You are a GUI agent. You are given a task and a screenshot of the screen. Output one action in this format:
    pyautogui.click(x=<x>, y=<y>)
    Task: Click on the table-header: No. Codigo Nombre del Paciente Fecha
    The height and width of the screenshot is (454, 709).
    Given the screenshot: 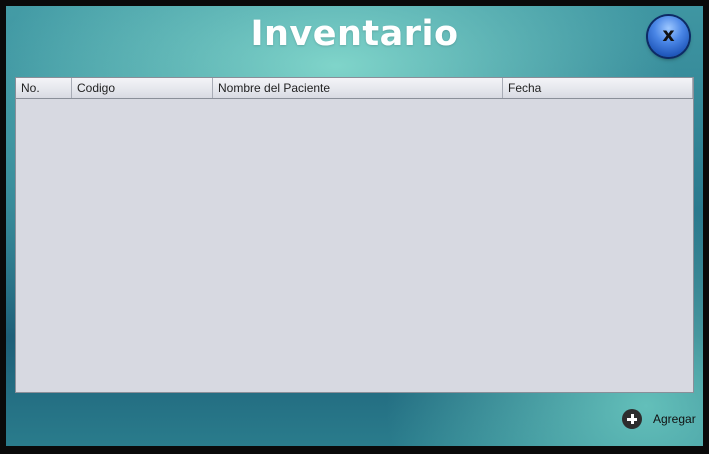 What is the action you would take?
    pyautogui.click(x=354, y=88)
    